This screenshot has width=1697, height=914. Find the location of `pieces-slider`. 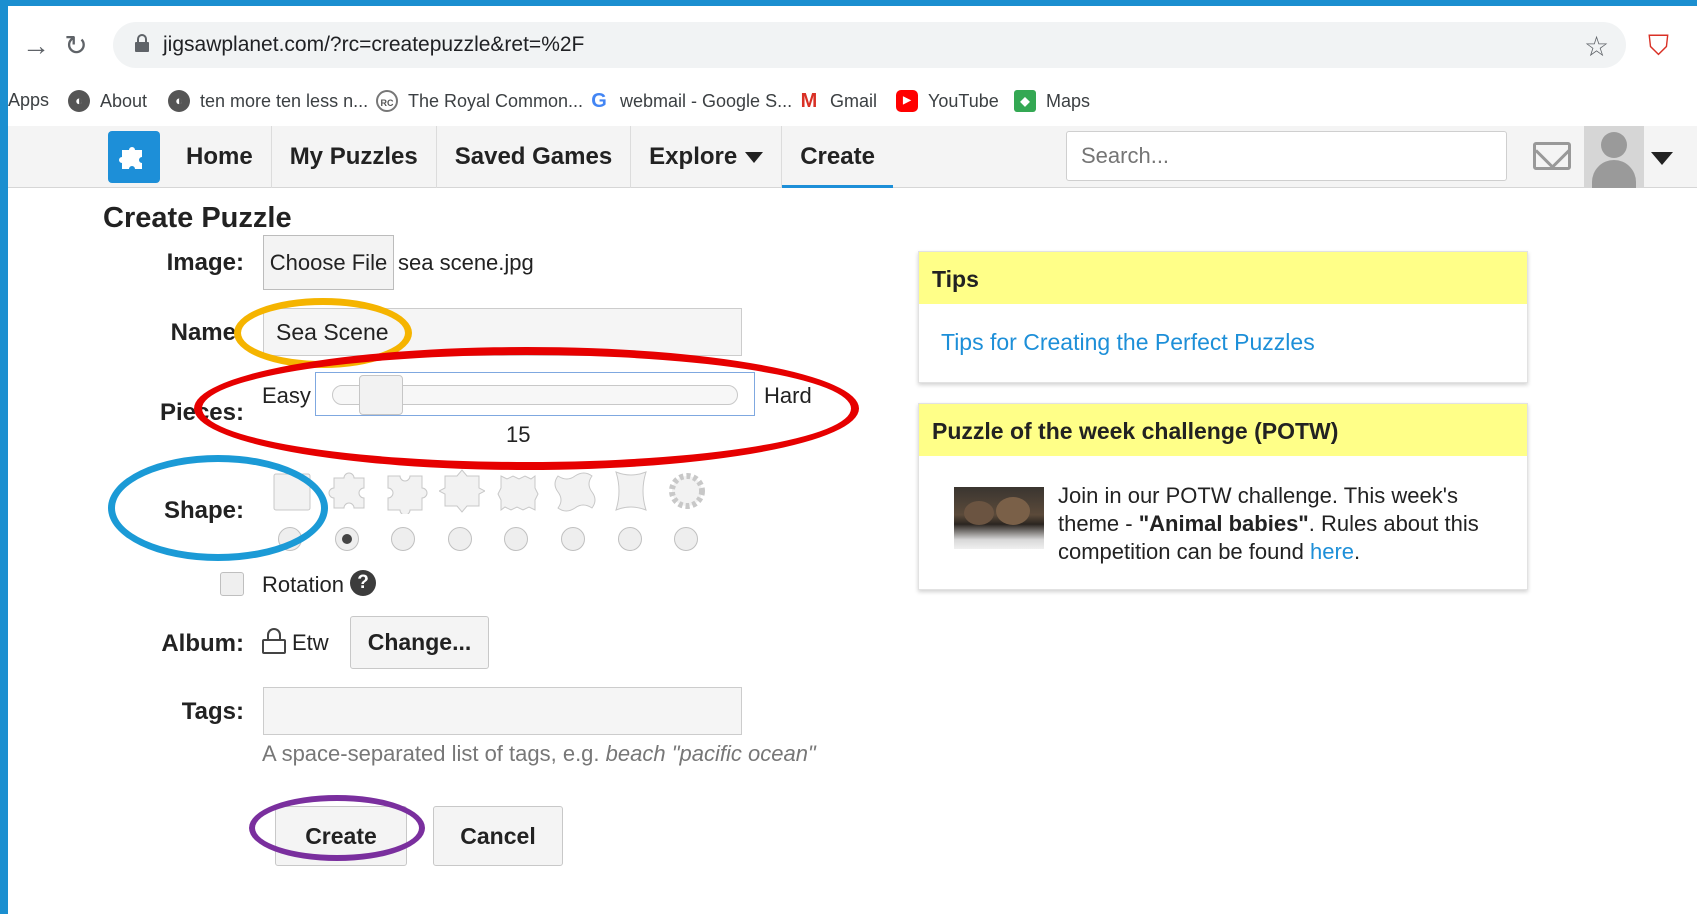

pieces-slider is located at coordinates (535, 394).